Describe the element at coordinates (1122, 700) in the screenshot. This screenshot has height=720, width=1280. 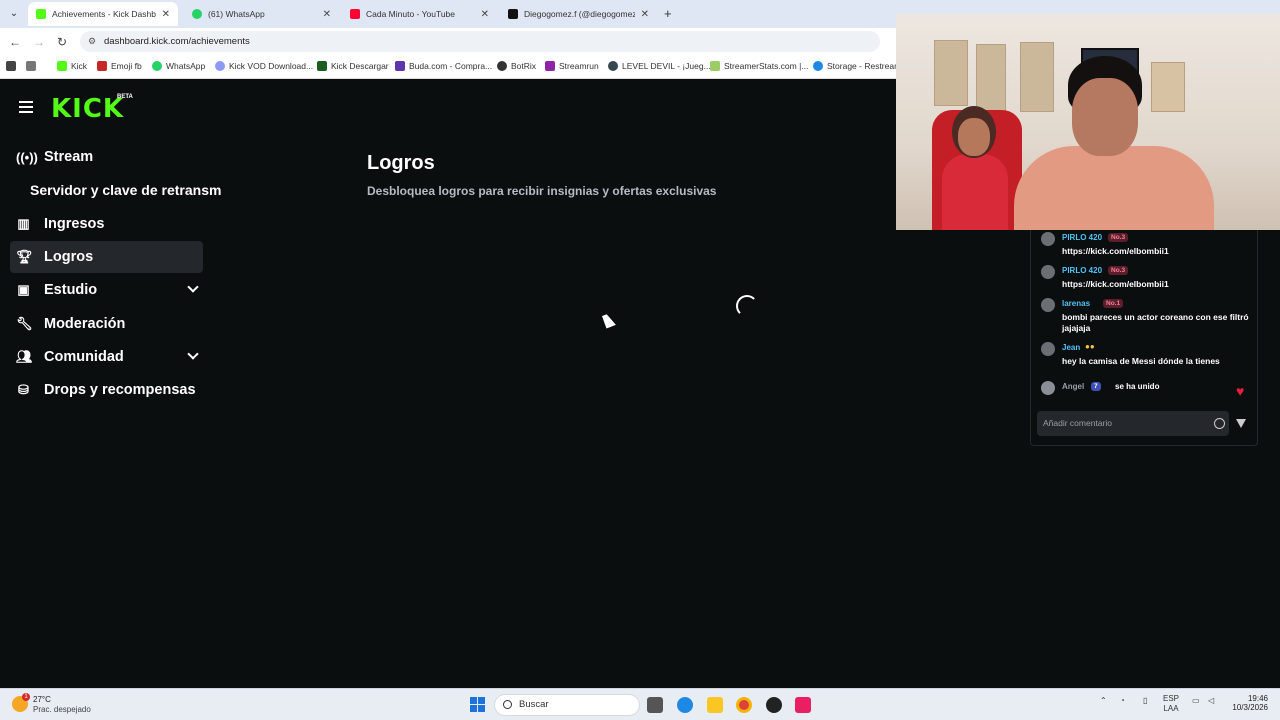
I see `network-icon: ◔` at that location.